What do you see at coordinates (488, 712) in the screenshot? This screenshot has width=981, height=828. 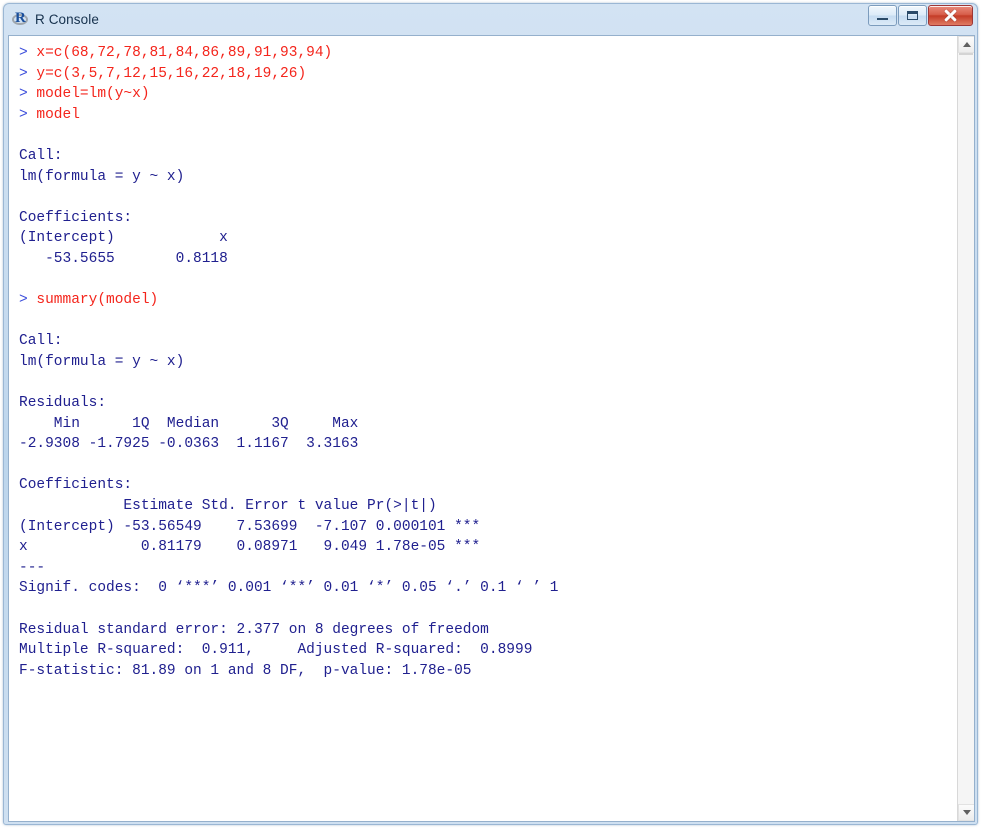 I see `console-output-line` at bounding box center [488, 712].